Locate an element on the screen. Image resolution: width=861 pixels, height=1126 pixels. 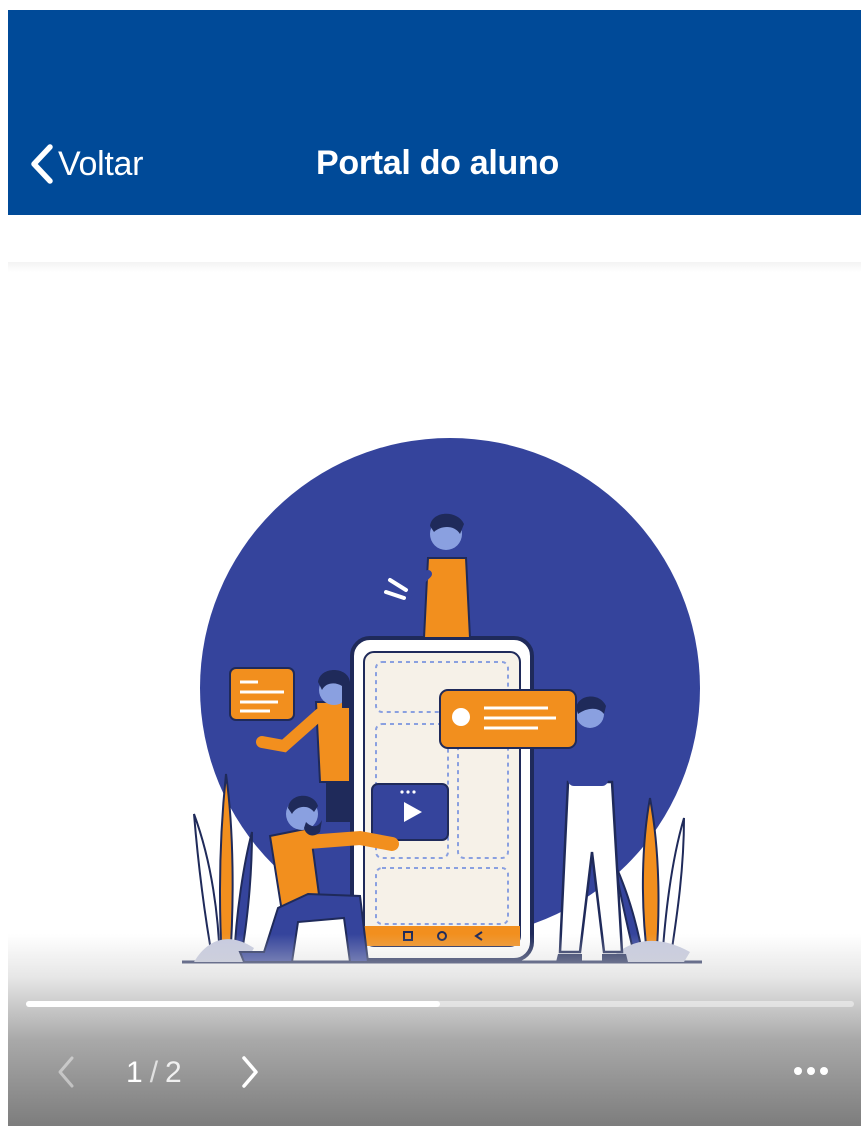
page-title: Portal do aluno is located at coordinates (437, 163).